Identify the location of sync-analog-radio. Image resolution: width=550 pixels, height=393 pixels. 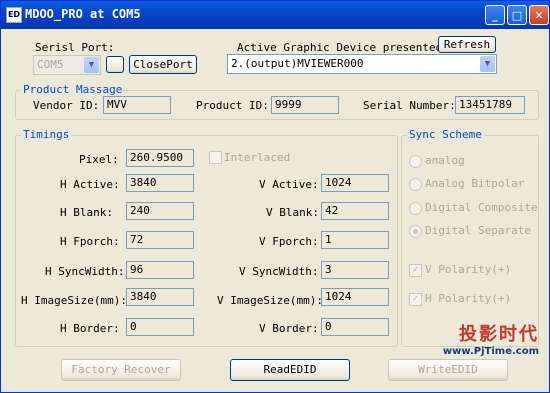
(415, 161).